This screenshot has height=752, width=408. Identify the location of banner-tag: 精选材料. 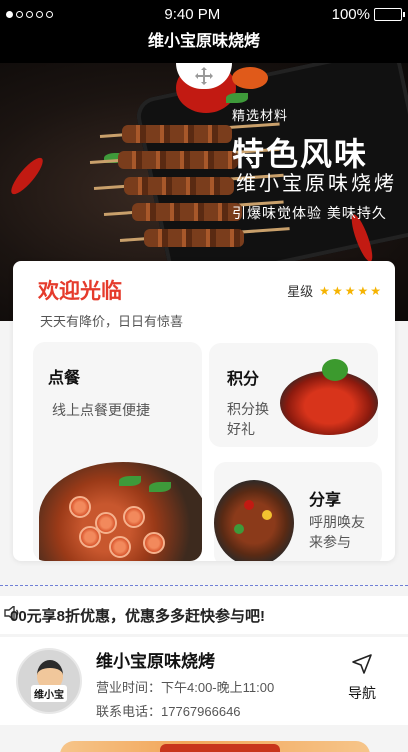
(260, 115).